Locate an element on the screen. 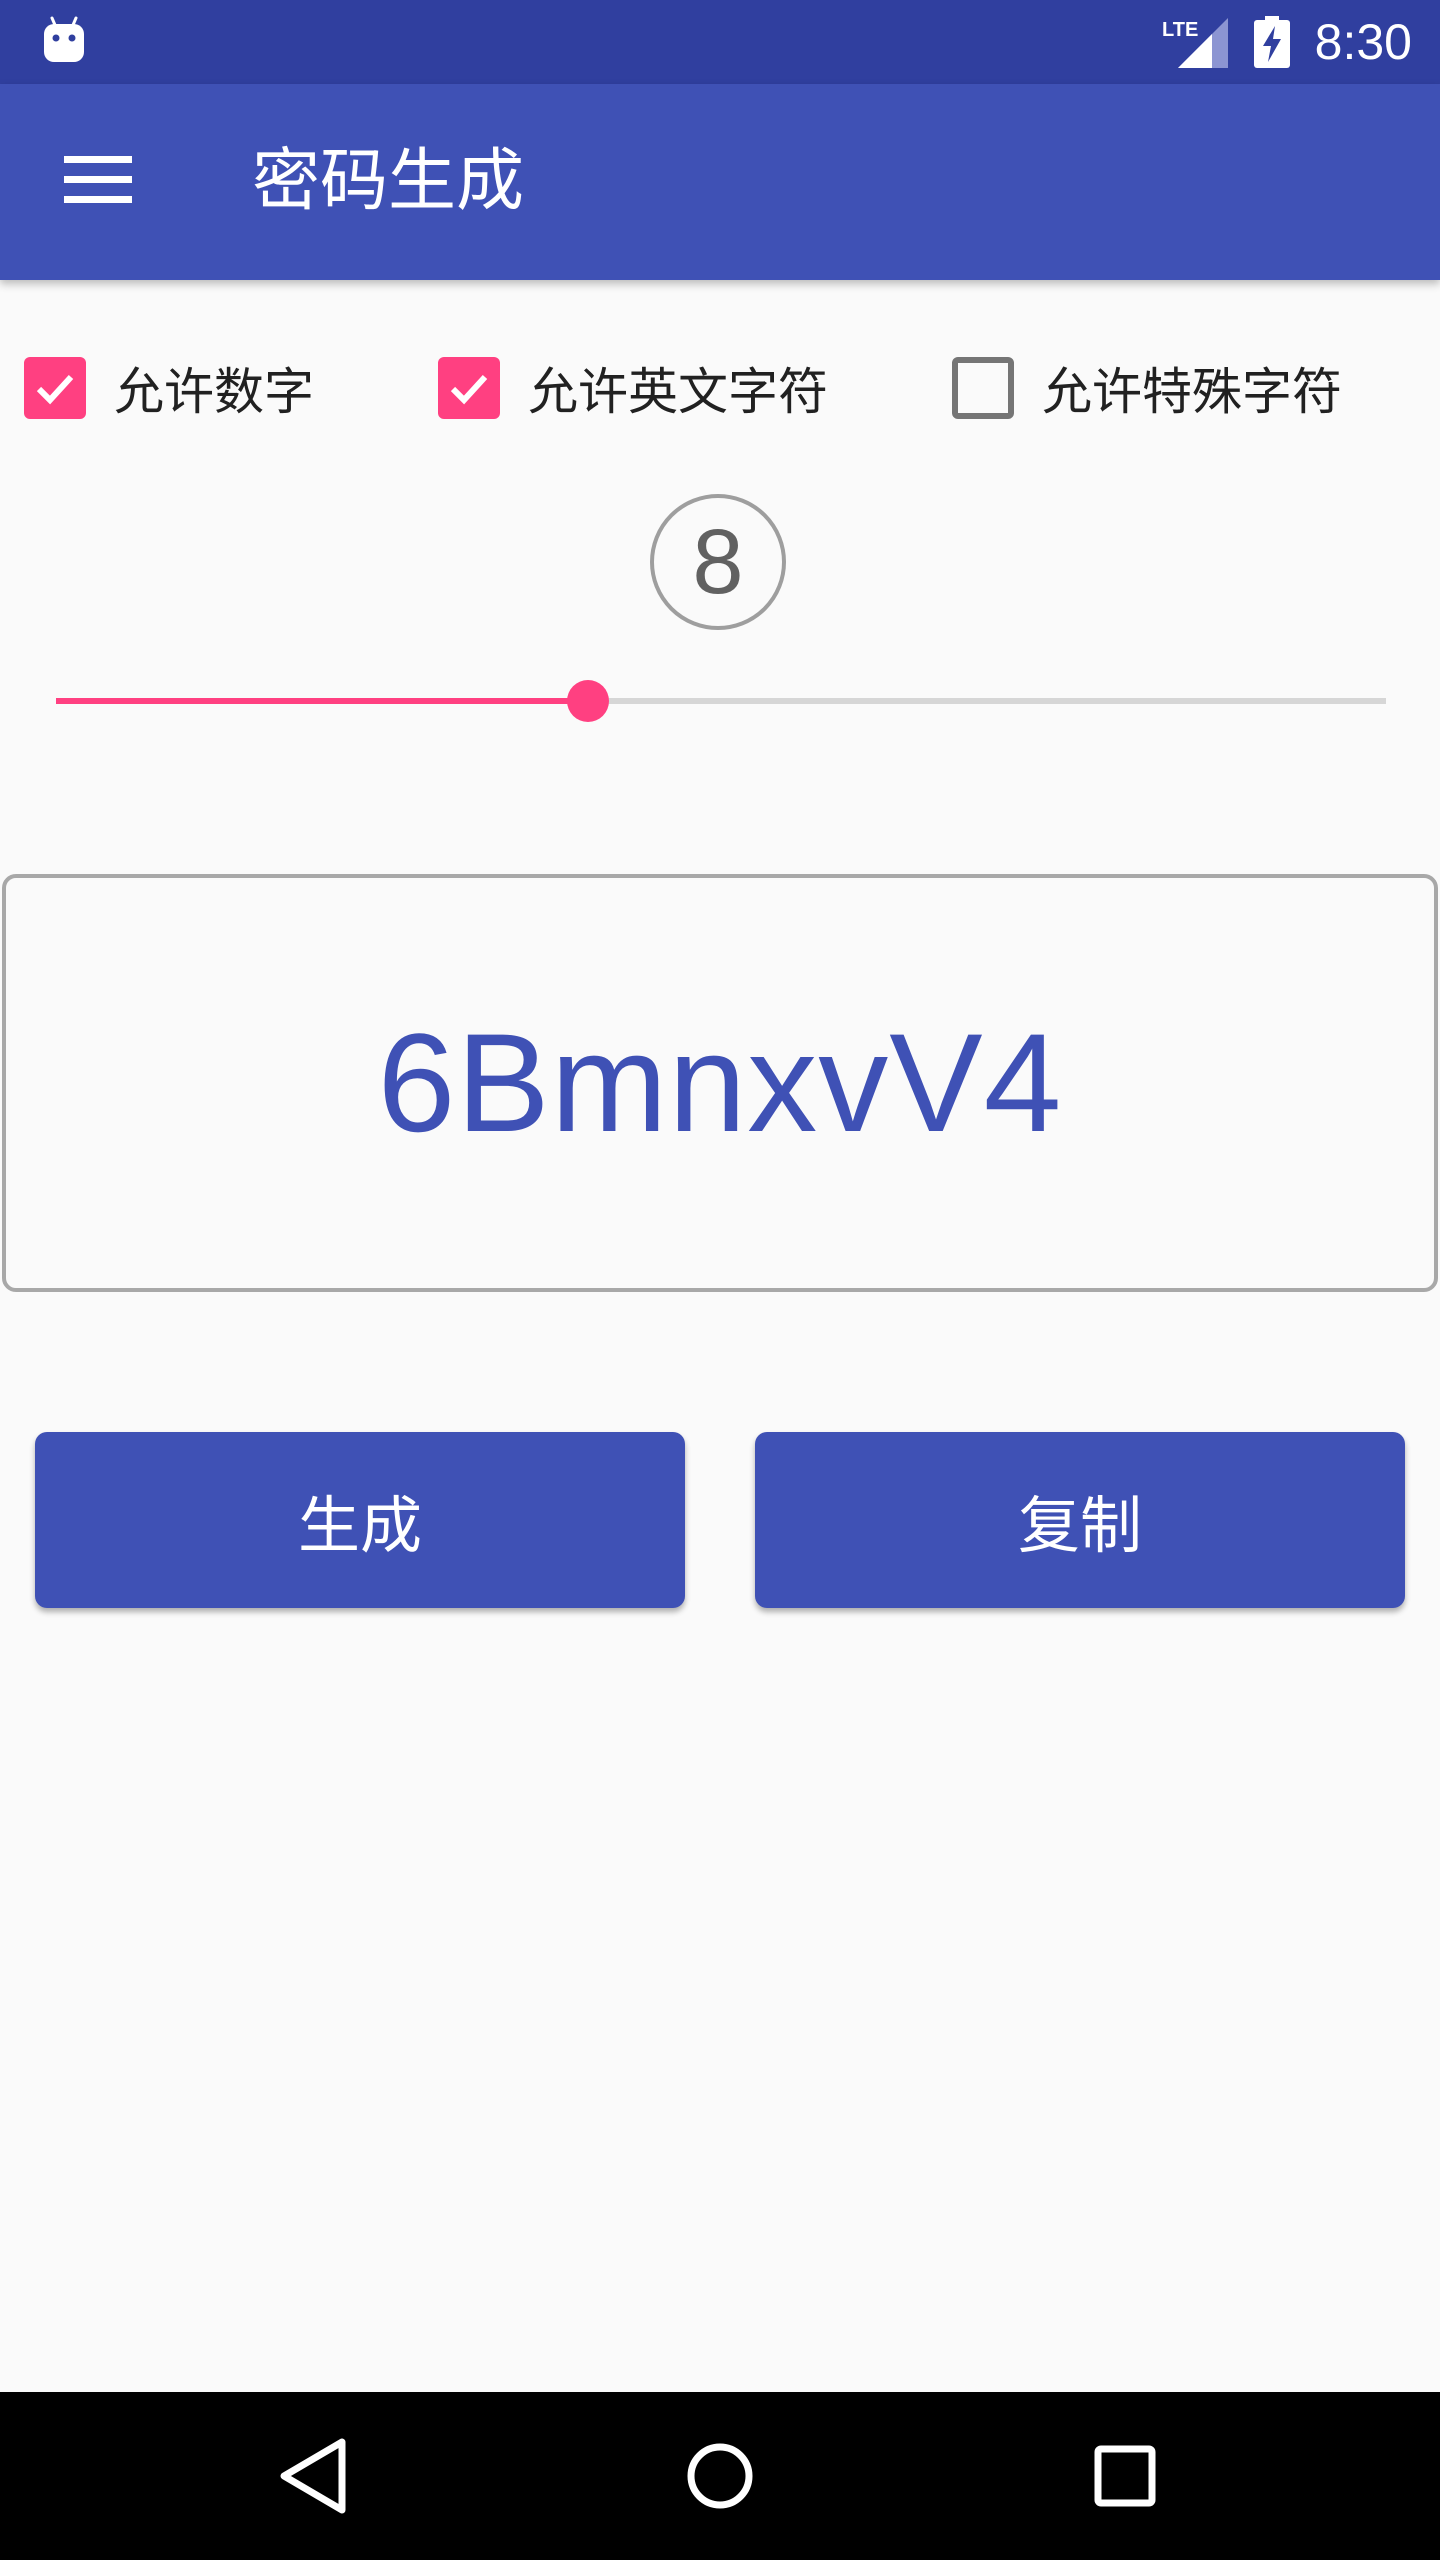 This screenshot has width=1440, height=2560. generate-button: 生成 is located at coordinates (360, 1520).